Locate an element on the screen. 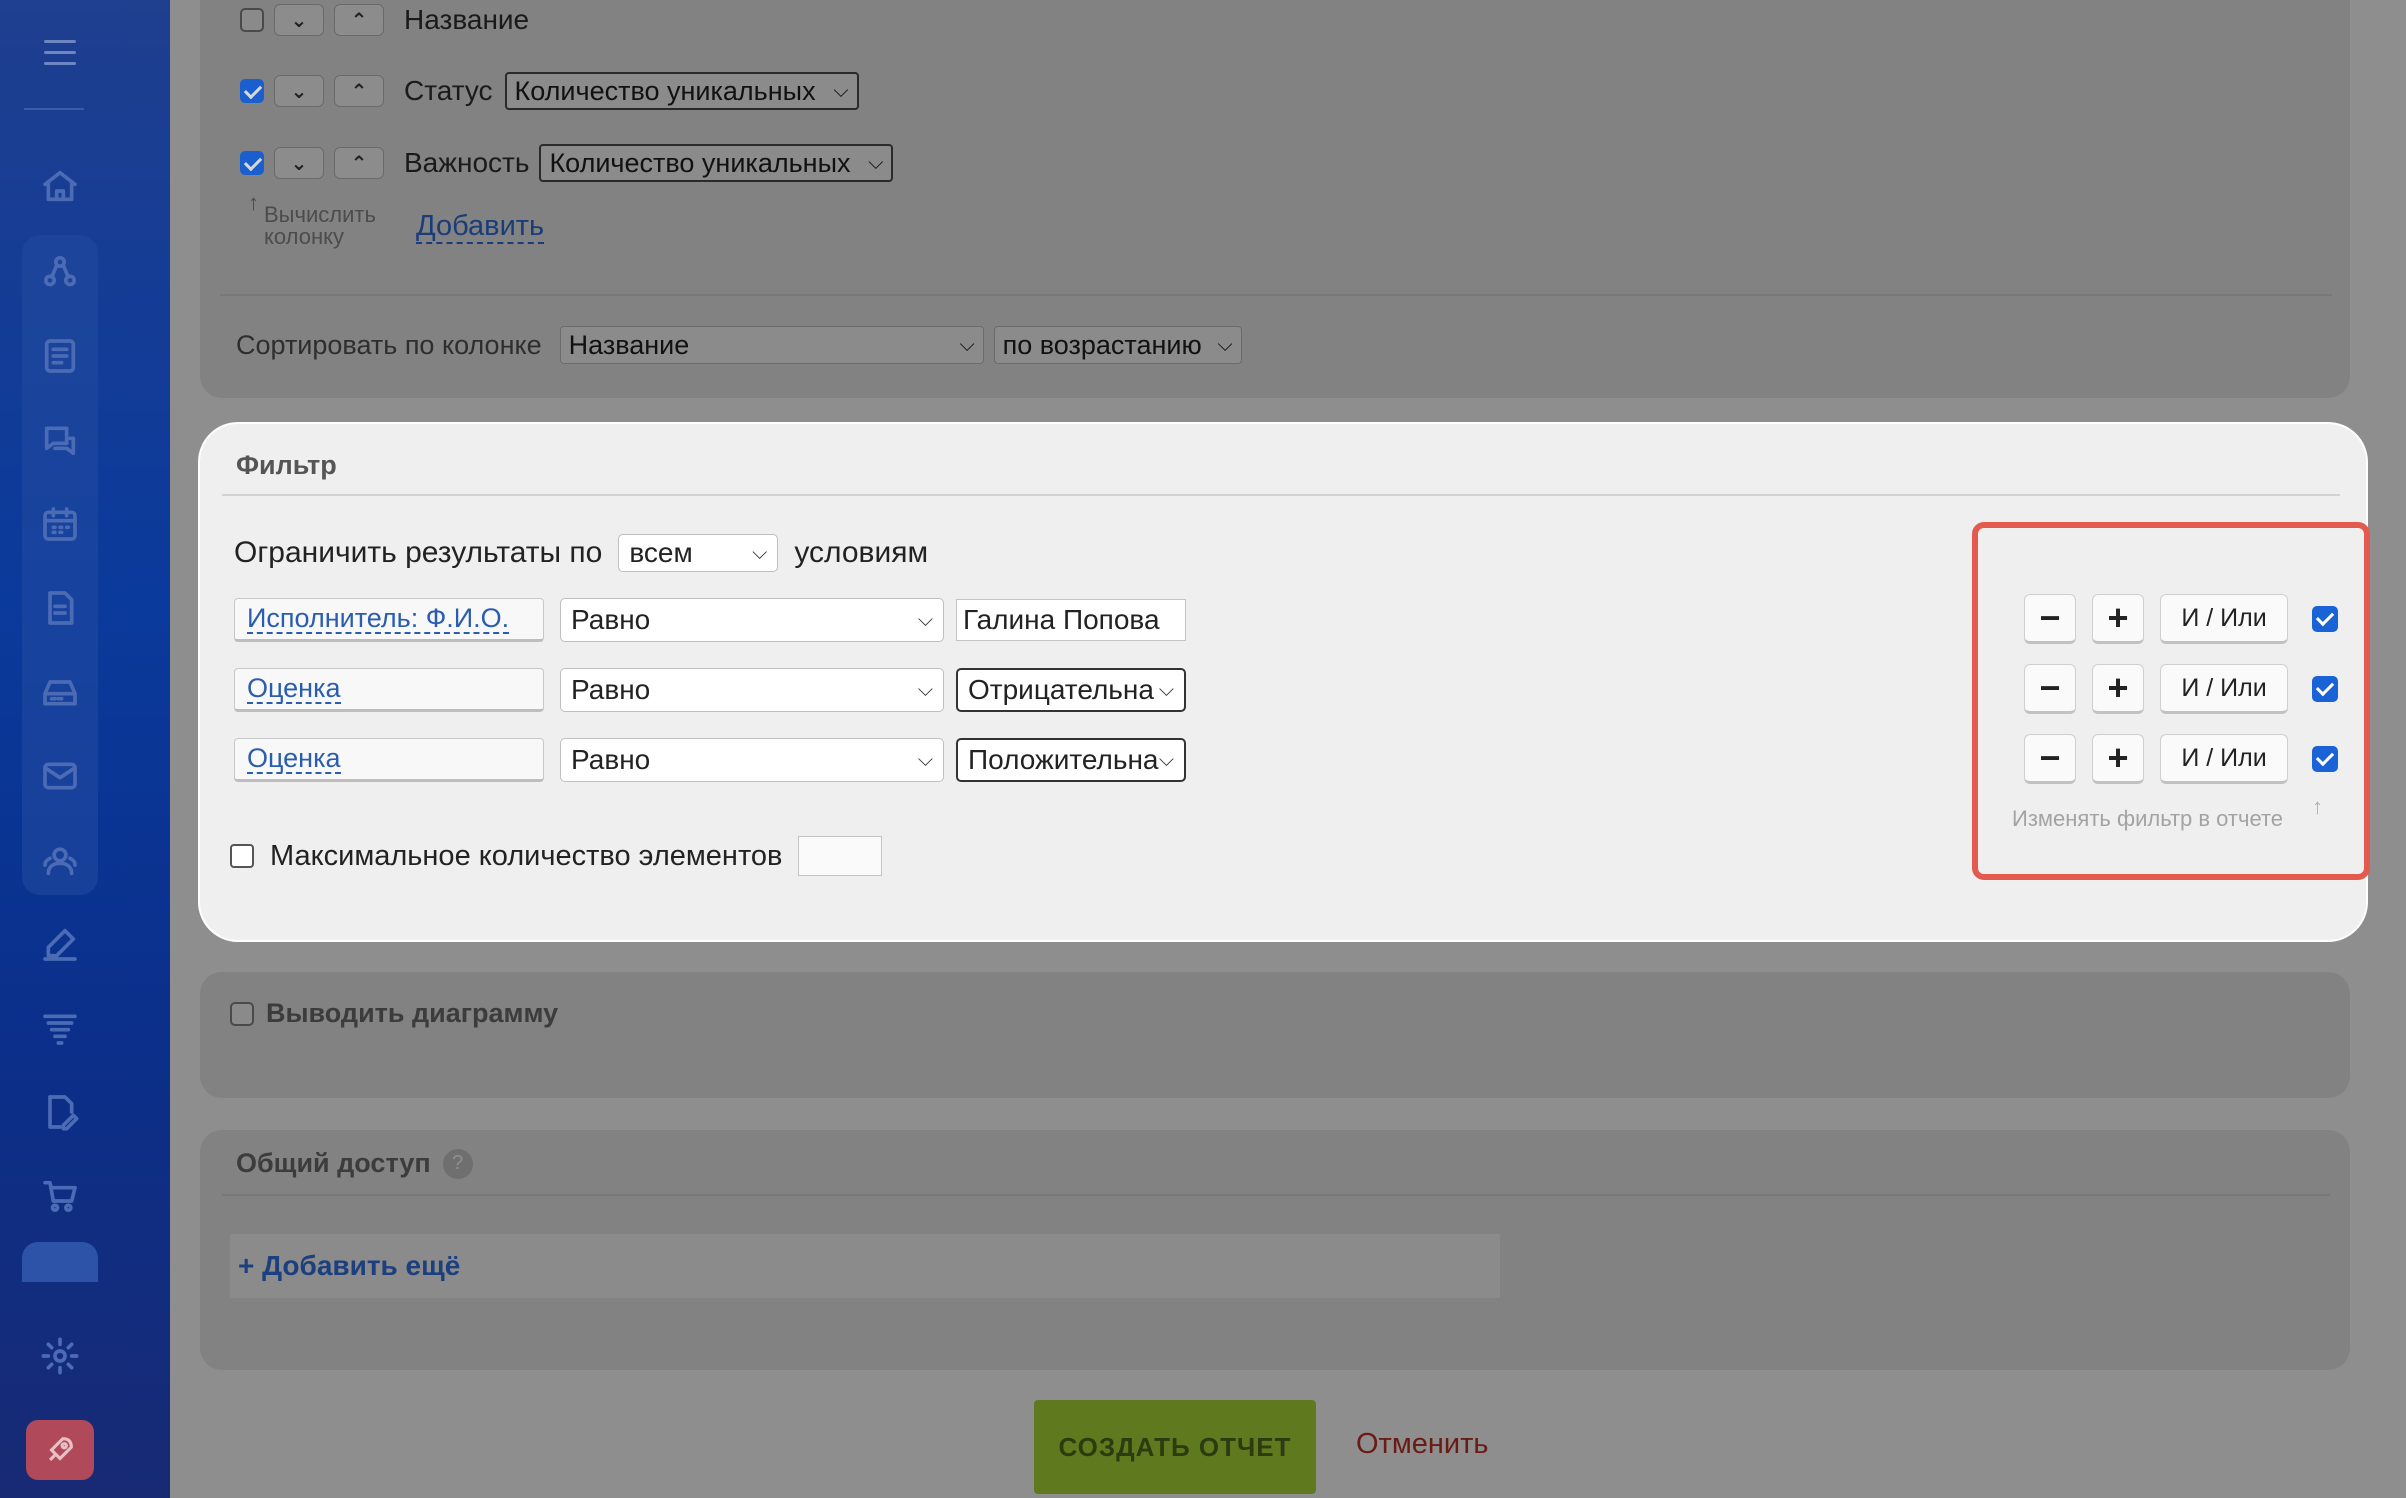 The width and height of the screenshot is (2406, 1498). add-more-link: + Добавить ещё is located at coordinates (349, 1266).